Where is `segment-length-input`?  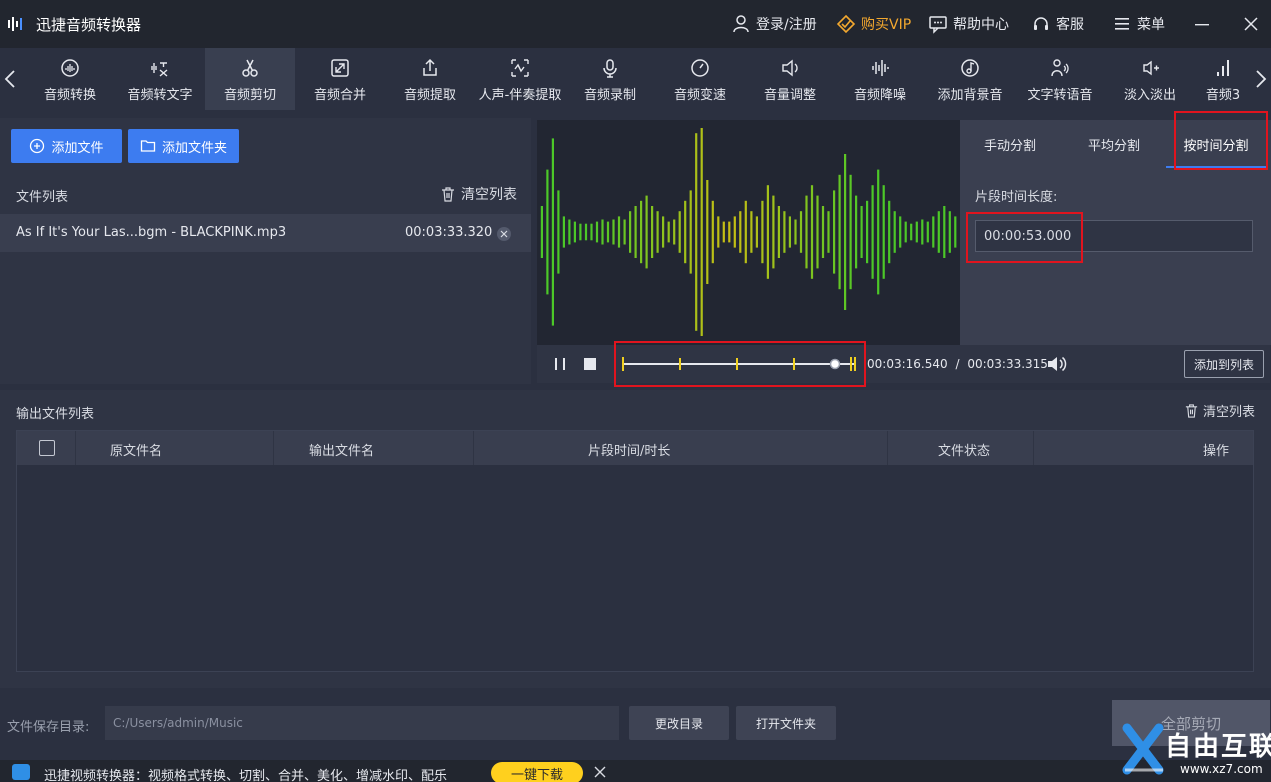
segment-length-input is located at coordinates (1114, 236).